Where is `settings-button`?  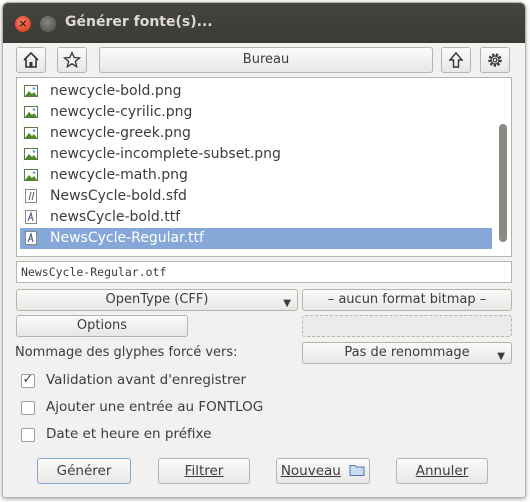 settings-button is located at coordinates (495, 60).